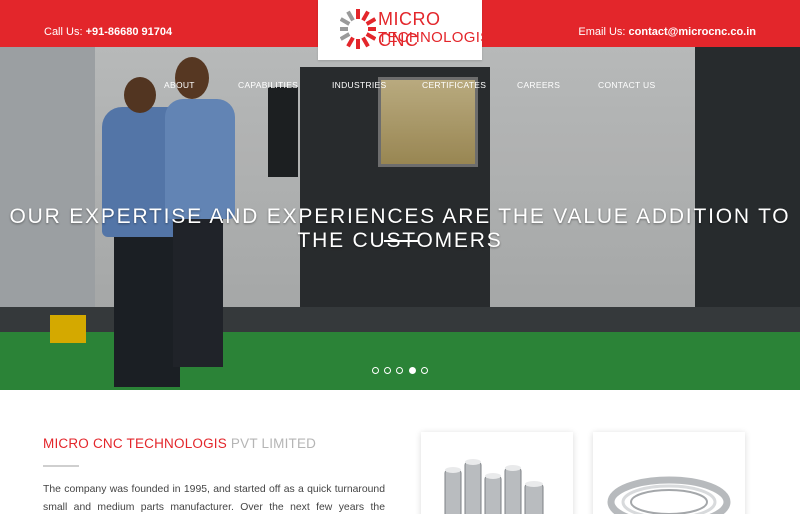 This screenshot has height=514, width=800. What do you see at coordinates (626, 85) in the screenshot?
I see `nav-contact-us: CONTACT US` at bounding box center [626, 85].